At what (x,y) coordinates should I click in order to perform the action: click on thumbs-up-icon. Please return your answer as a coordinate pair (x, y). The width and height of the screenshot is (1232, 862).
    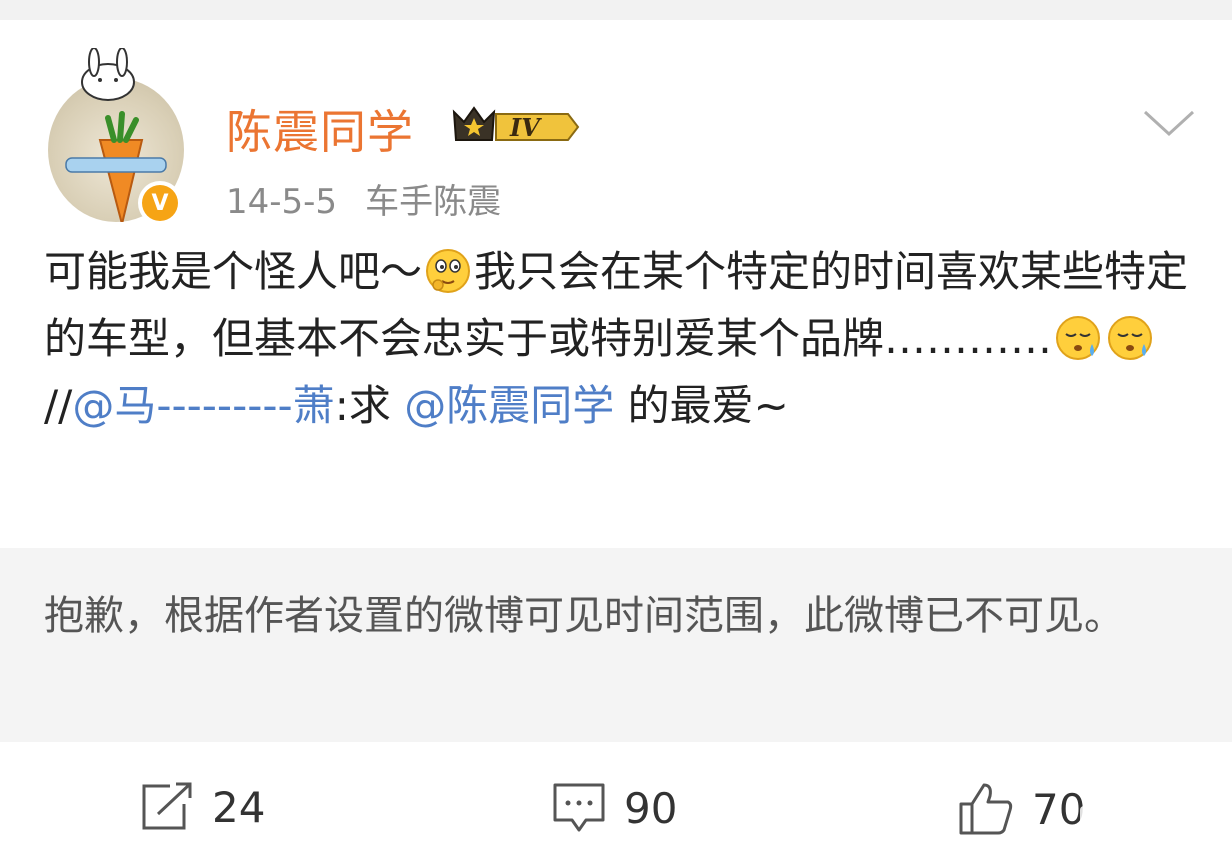
    Looking at the image, I should click on (986, 809).